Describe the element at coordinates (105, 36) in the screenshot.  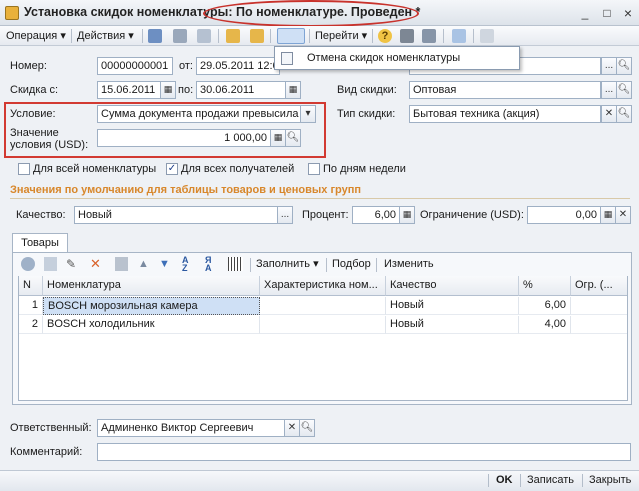
I see `actions-menu: Действия ▾` at that location.